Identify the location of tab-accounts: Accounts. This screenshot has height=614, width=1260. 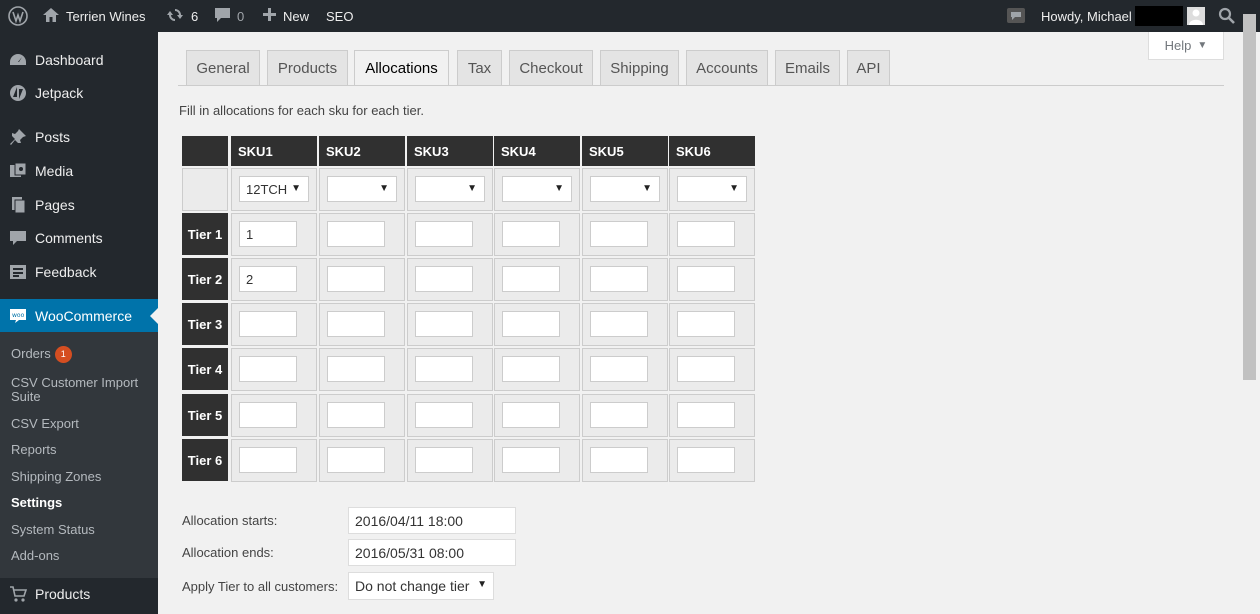
(727, 67).